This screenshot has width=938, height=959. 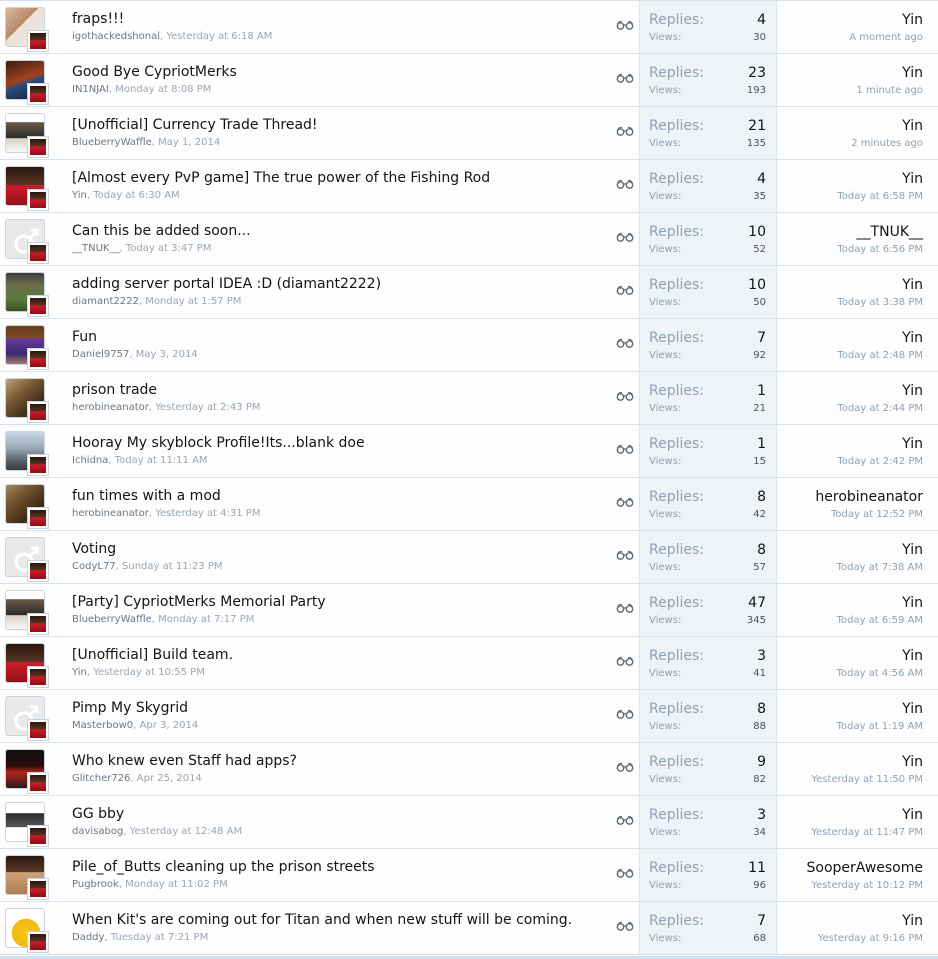 What do you see at coordinates (165, 778) in the screenshot?
I see `thread-start-date: , Apr 25, 2014` at bounding box center [165, 778].